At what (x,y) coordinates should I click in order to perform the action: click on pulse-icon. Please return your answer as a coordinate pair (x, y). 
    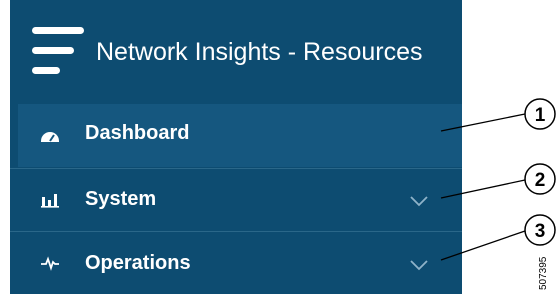
    Looking at the image, I should click on (50, 263).